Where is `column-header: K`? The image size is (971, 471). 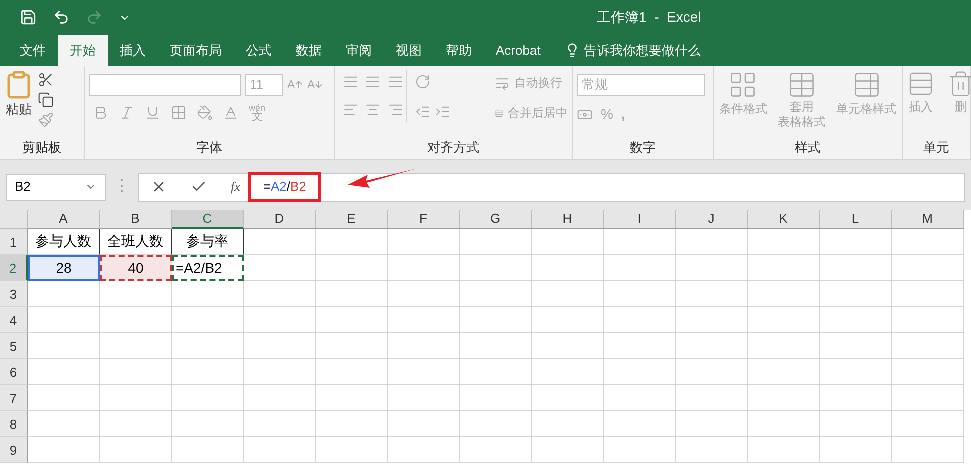 column-header: K is located at coordinates (784, 219).